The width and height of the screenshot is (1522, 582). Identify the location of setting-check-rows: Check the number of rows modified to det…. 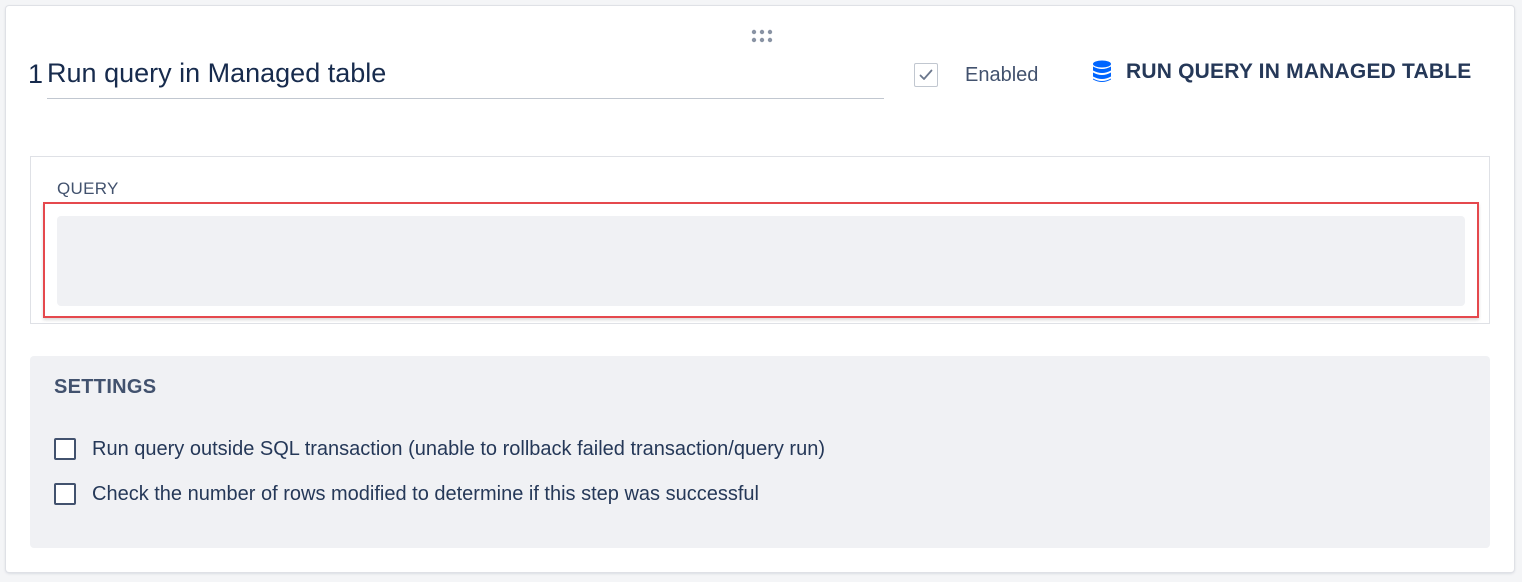
(406, 494).